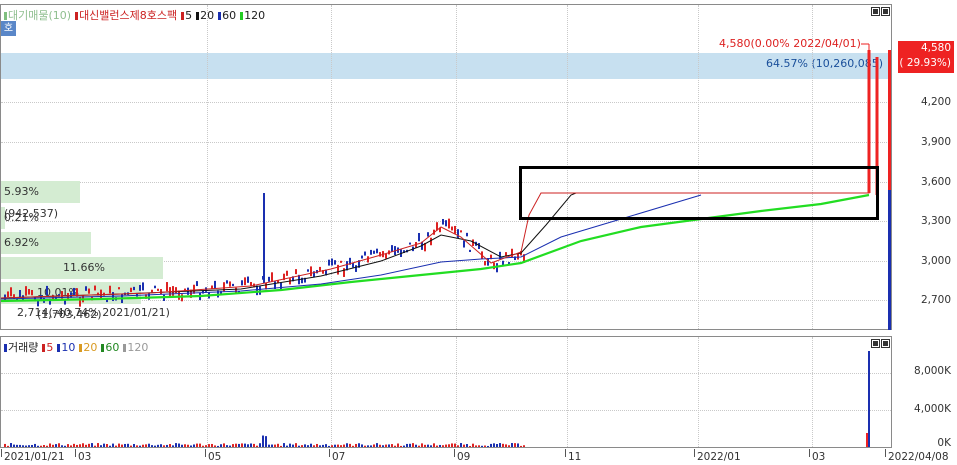  What do you see at coordinates (924, 392) in the screenshot?
I see `volume-y-axis: 8,000K 4,000K 0K` at bounding box center [924, 392].